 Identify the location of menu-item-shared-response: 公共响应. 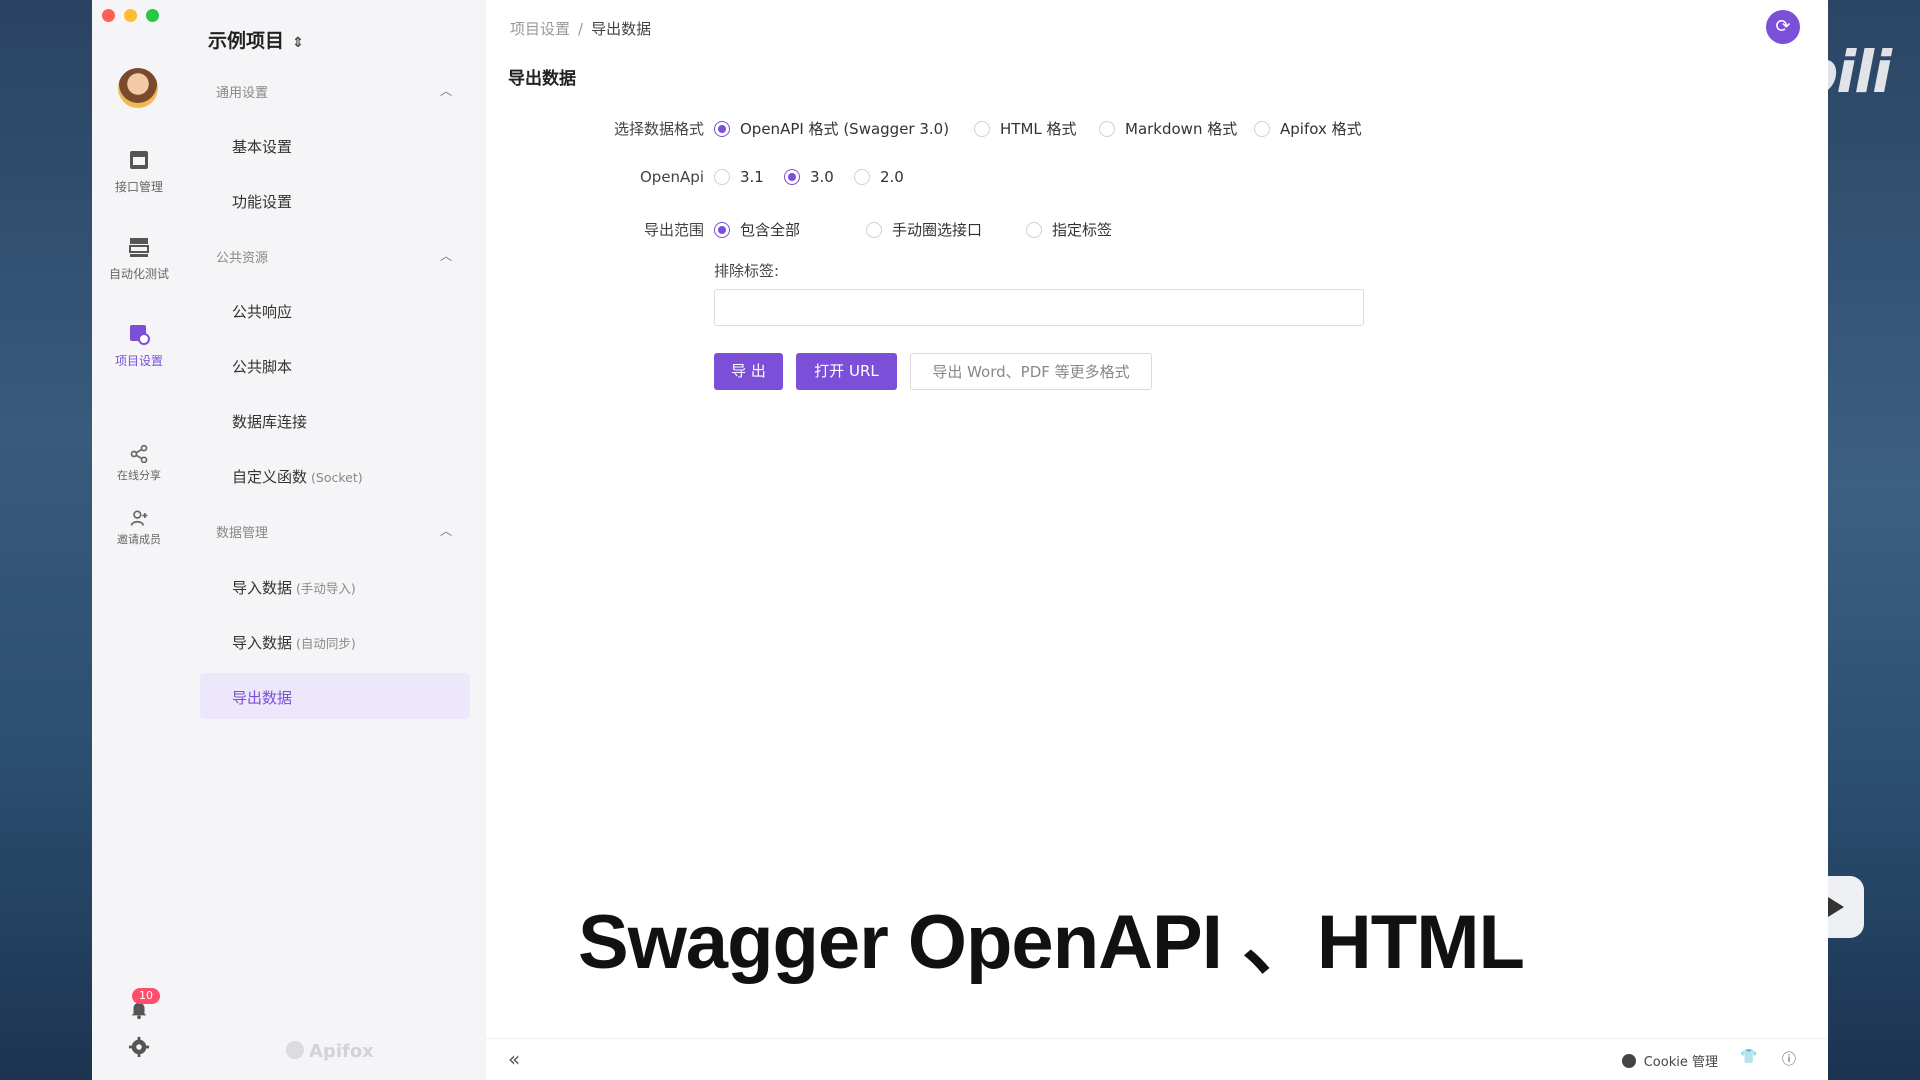
(262, 311).